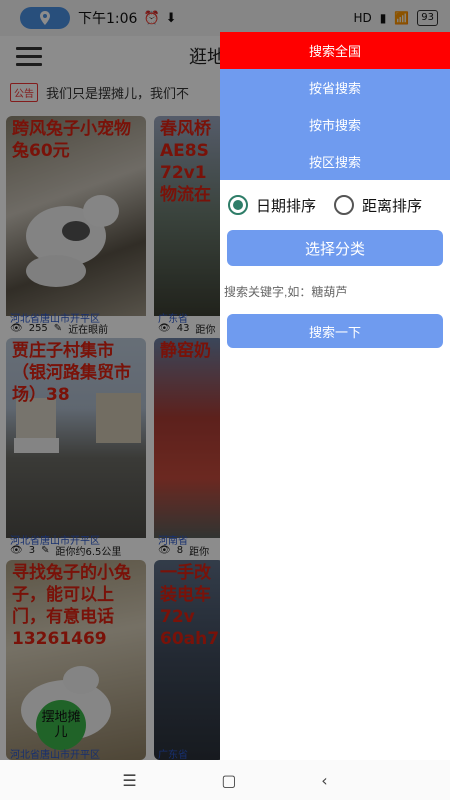 The image size is (450, 800). Describe the element at coordinates (335, 161) in the screenshot. I see `menu-search-district: 按区搜索` at that location.